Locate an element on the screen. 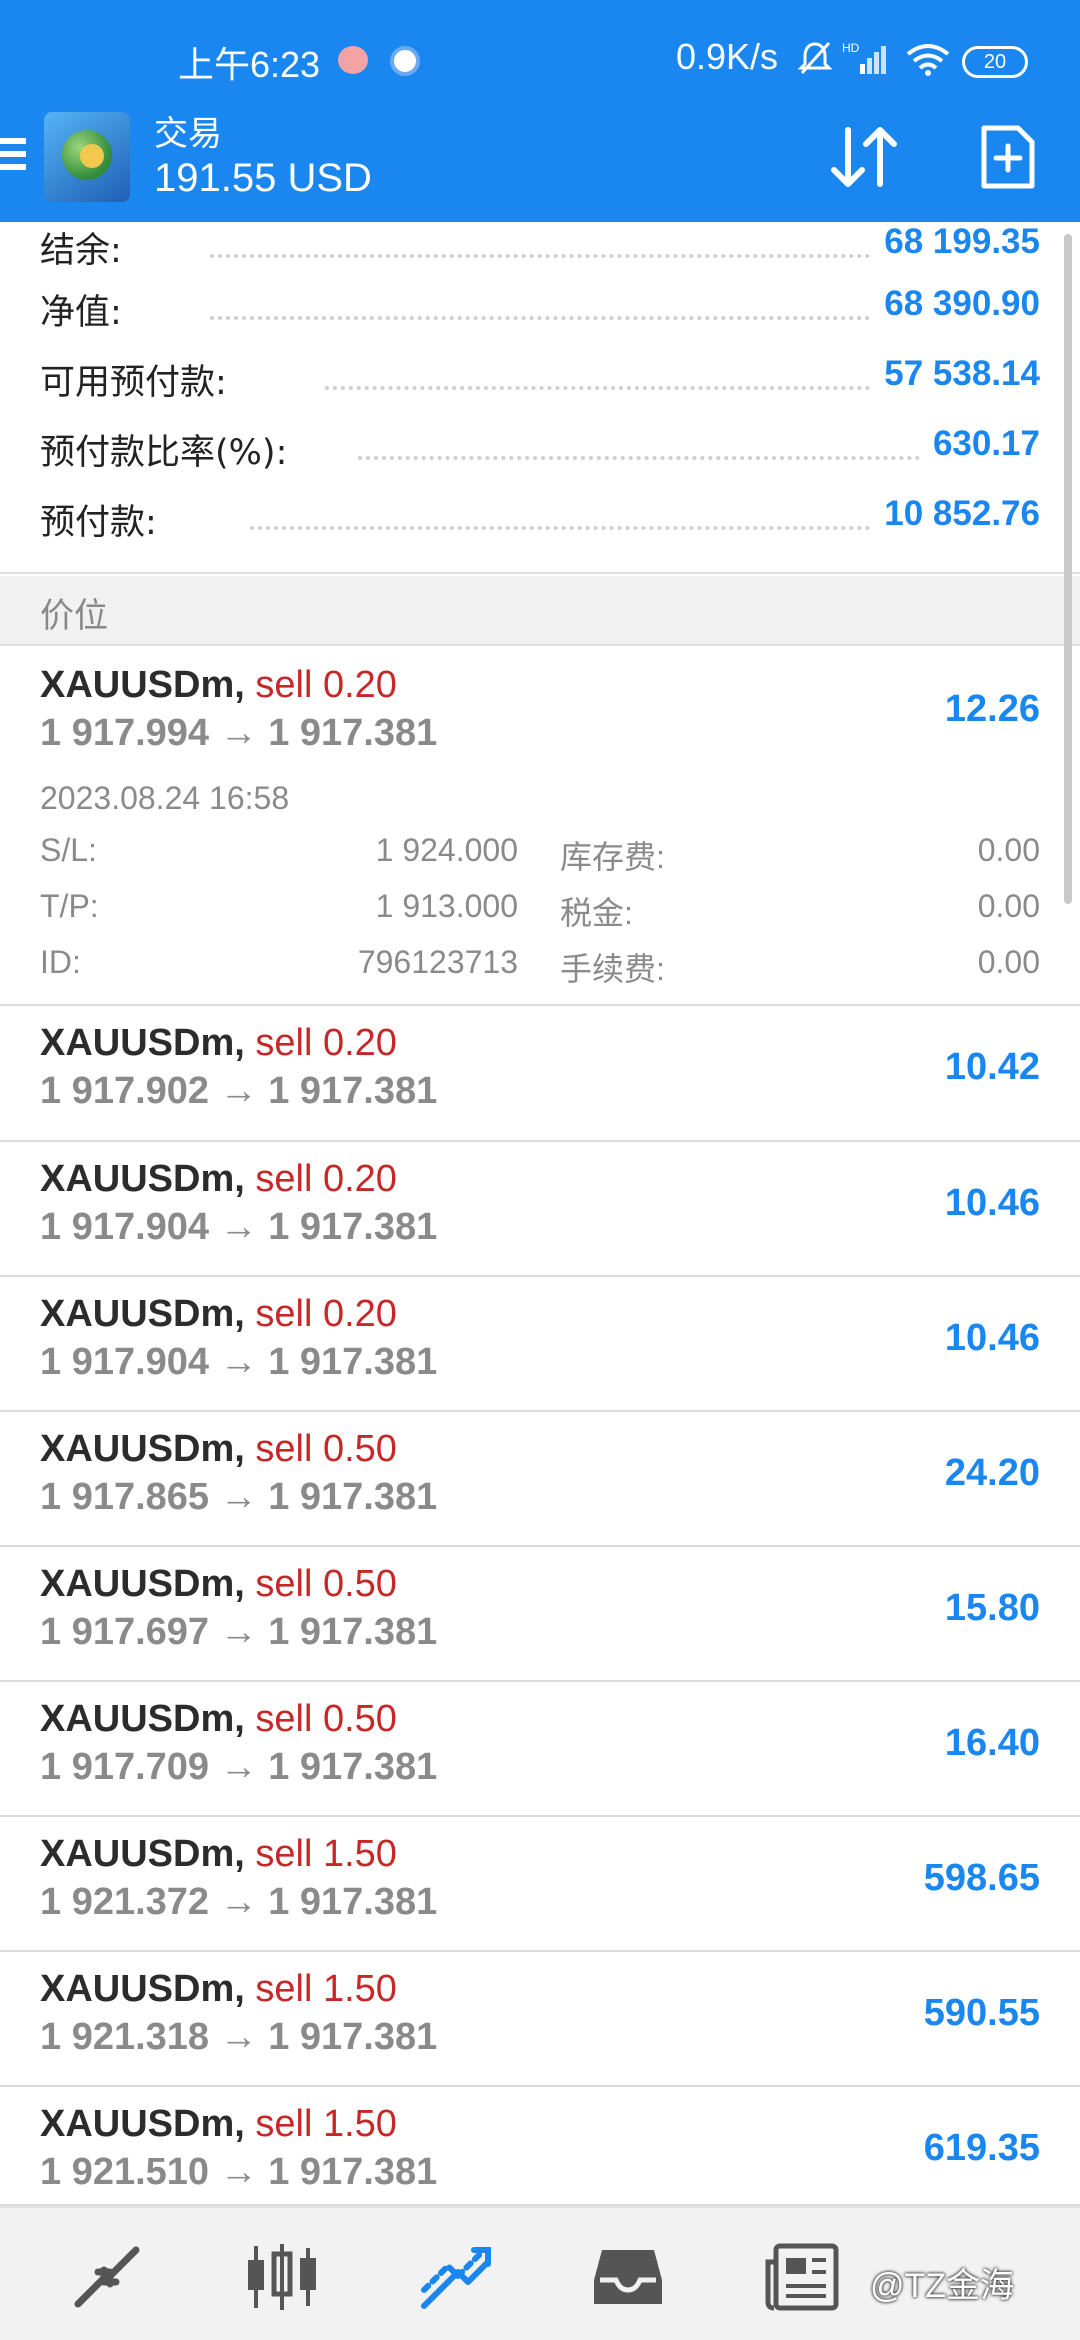  detail-value: 1 913.000 is located at coordinates (446, 906).